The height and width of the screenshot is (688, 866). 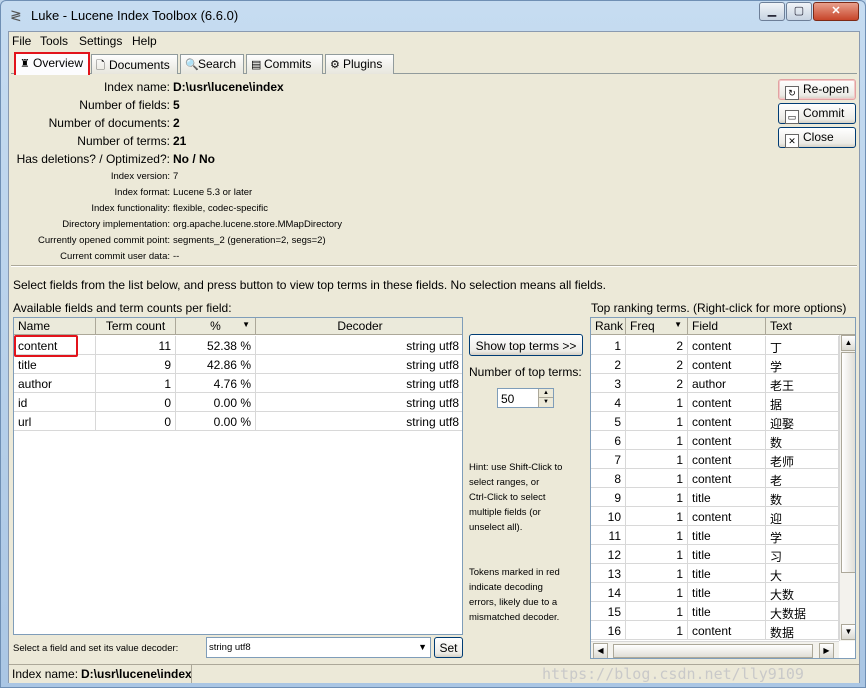 What do you see at coordinates (600, 650) in the screenshot?
I see `scroll-left-icon: ◀` at bounding box center [600, 650].